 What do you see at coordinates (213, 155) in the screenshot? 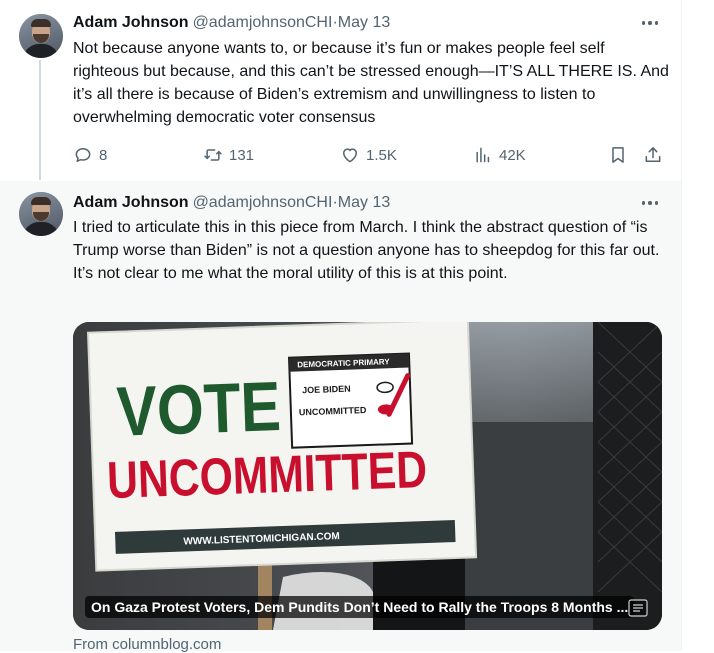
I see `repost-icon` at bounding box center [213, 155].